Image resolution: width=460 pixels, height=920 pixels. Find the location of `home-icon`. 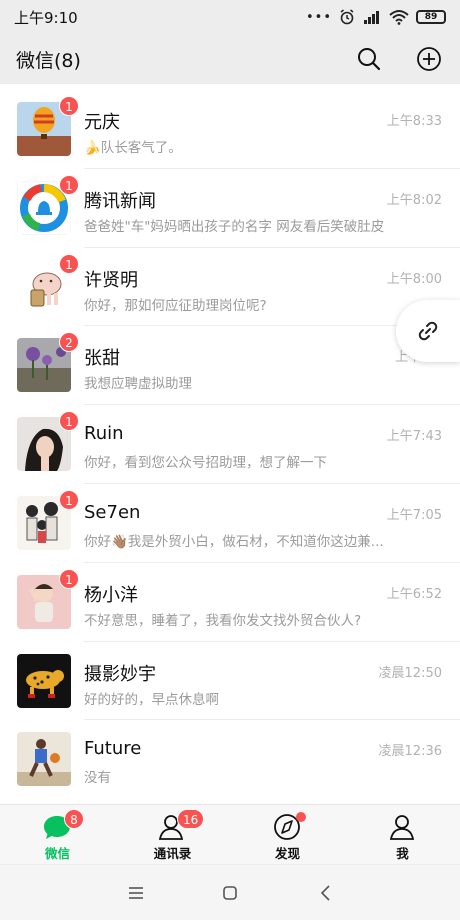

home-icon is located at coordinates (230, 893).